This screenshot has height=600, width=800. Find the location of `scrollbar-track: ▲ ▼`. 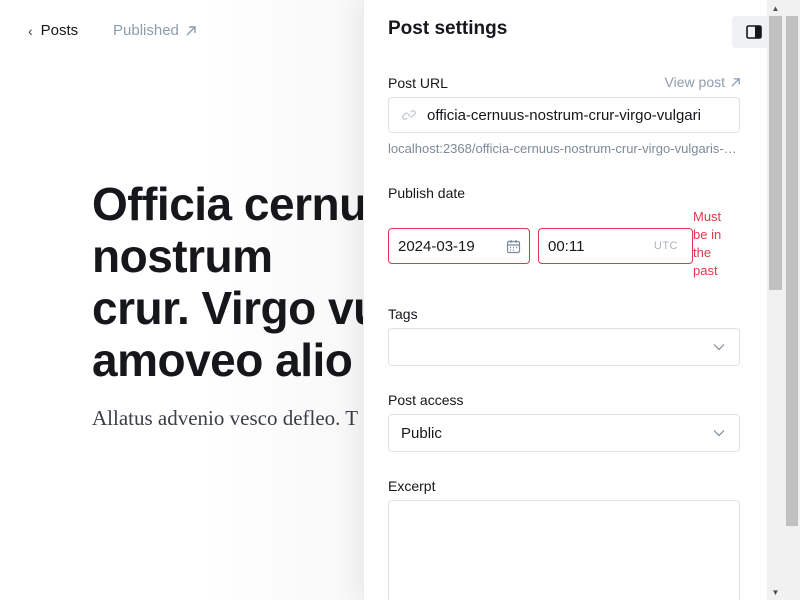

scrollbar-track: ▲ ▼ is located at coordinates (775, 300).